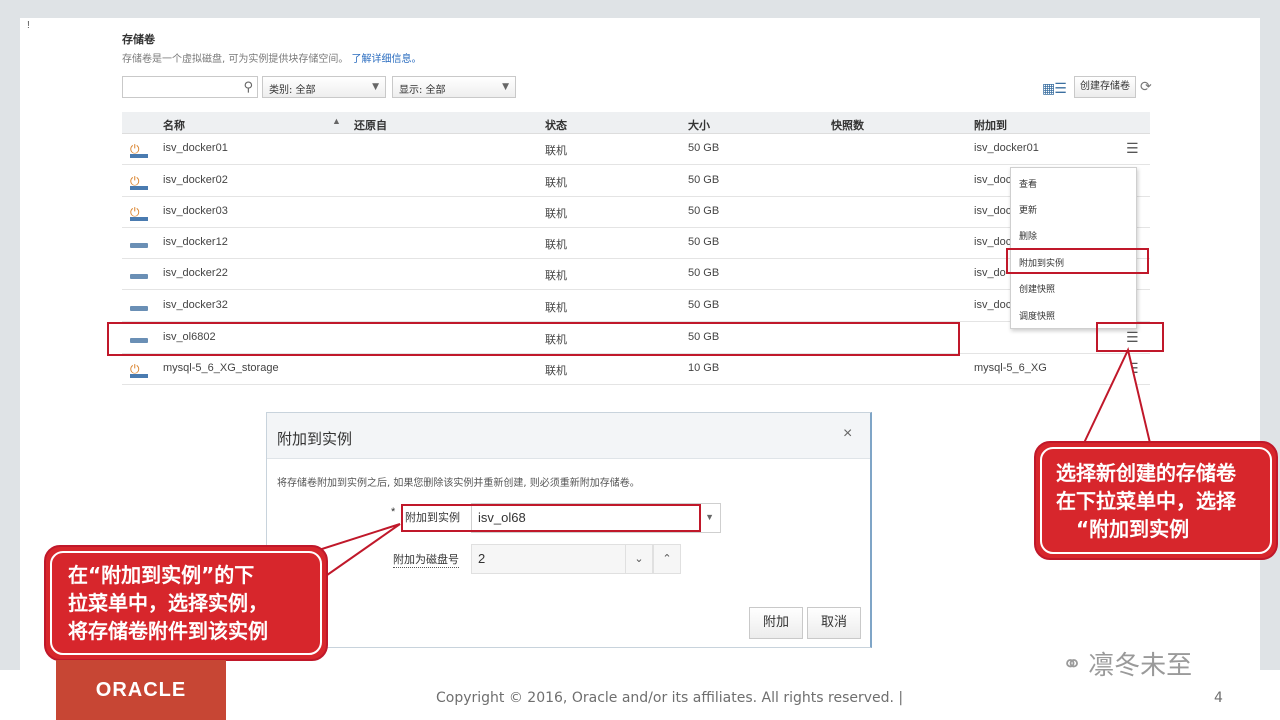  I want to click on watermark: ⚭ 凛冬未至, so click(1127, 663).